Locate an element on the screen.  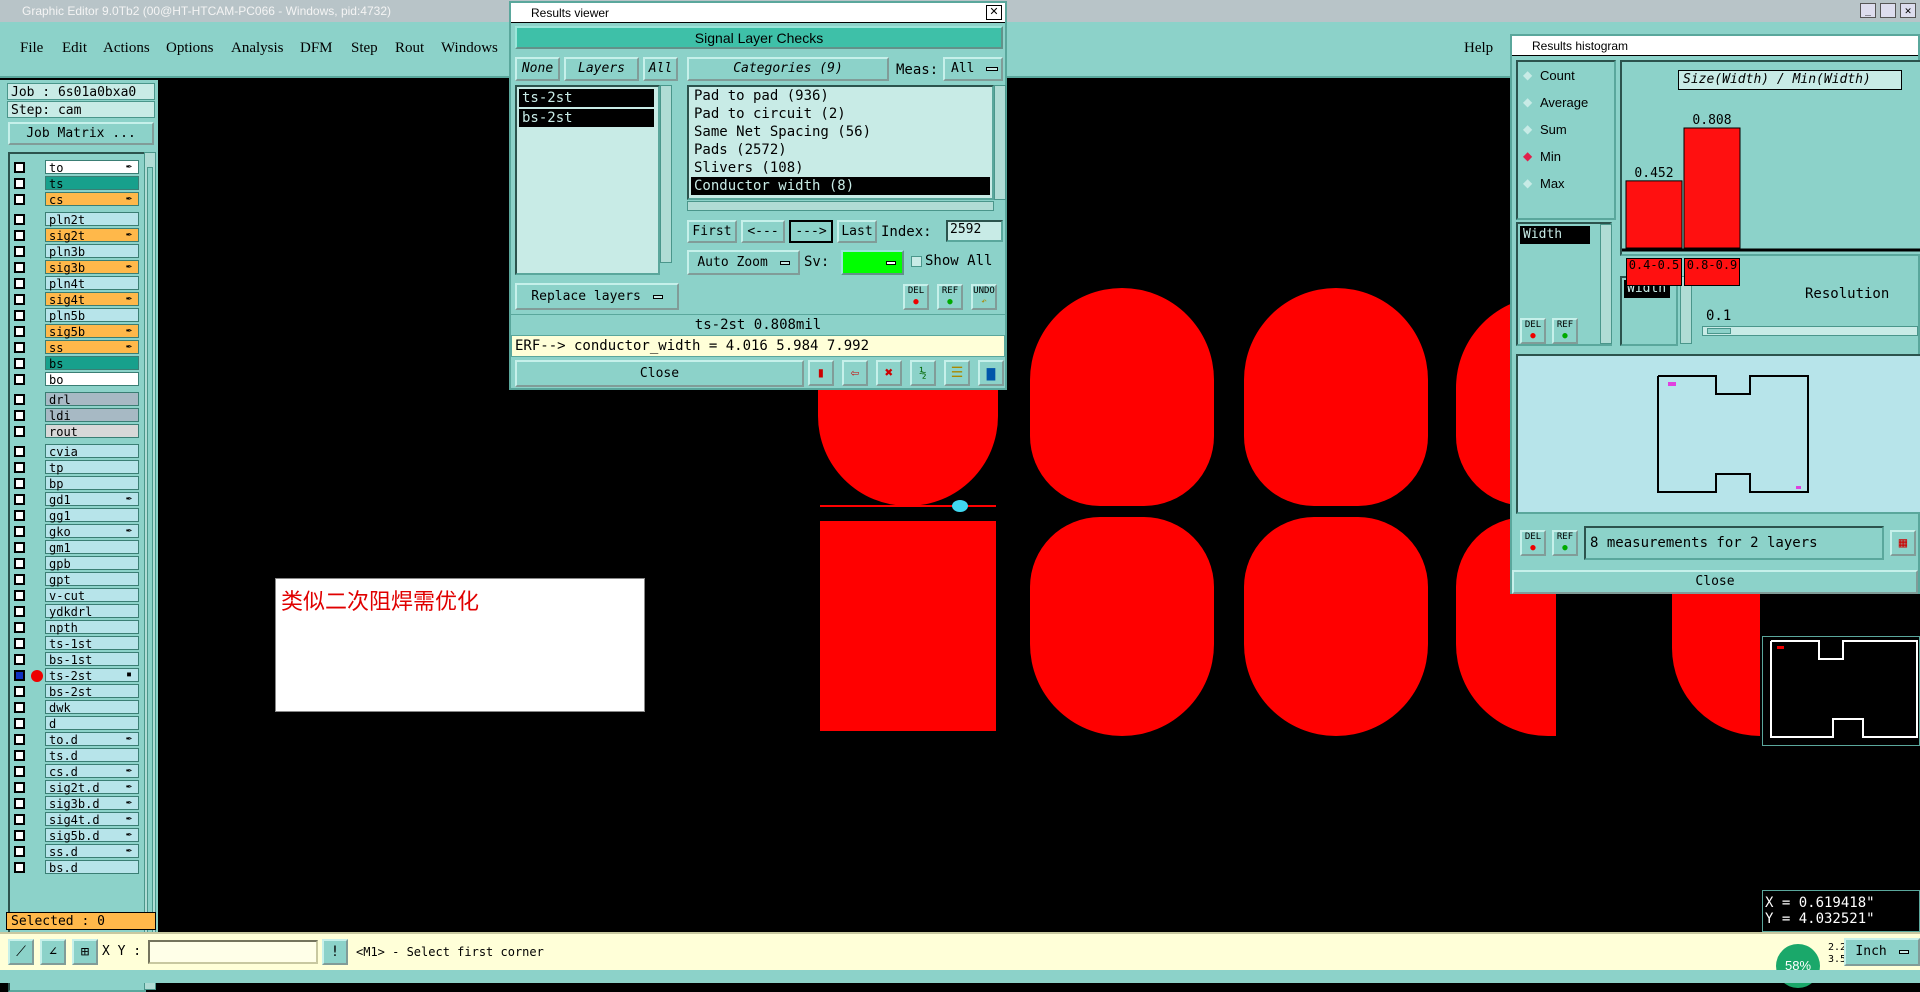
layer-row: tp is located at coordinates (75, 467).